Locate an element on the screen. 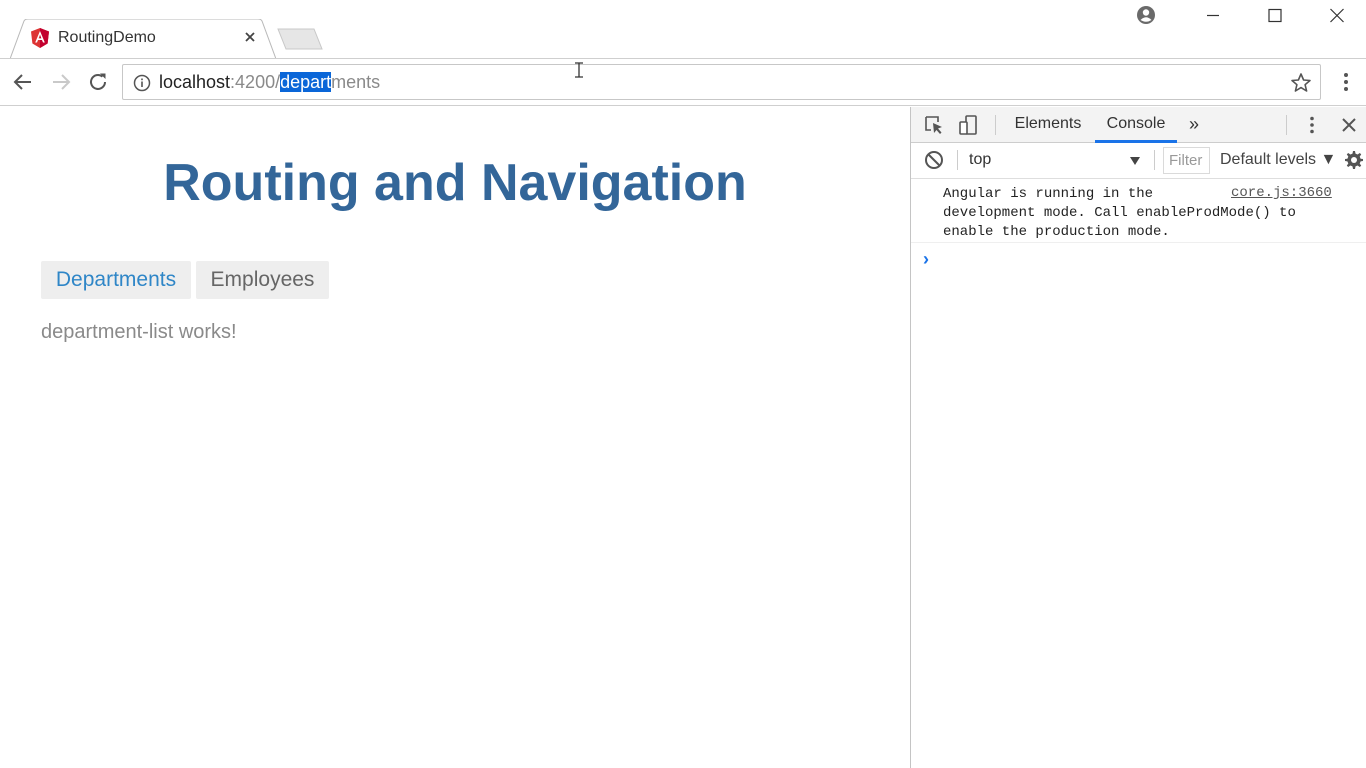  url-host: localhost is located at coordinates (195, 82).